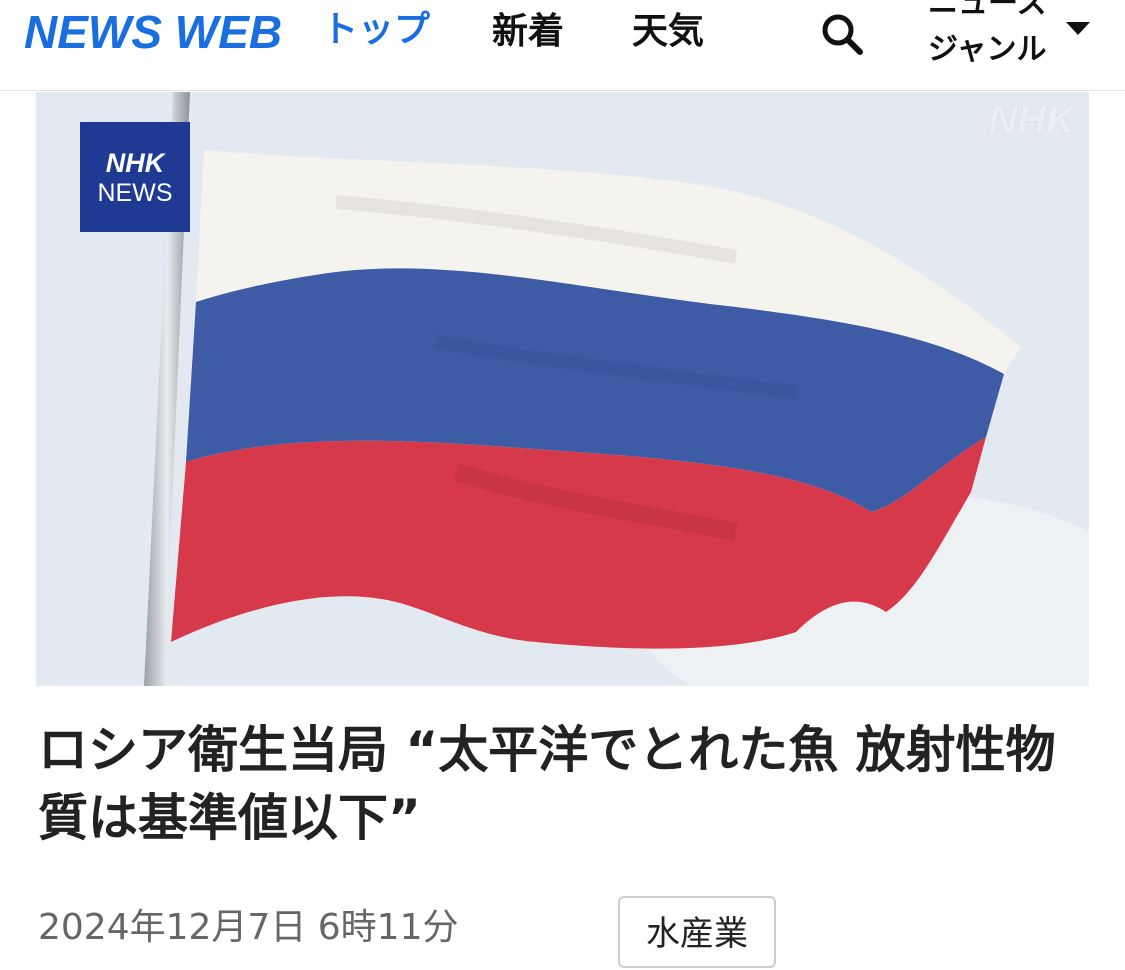  Describe the element at coordinates (547, 784) in the screenshot. I see `article-title: ロシア衛生当局 “太平洋でとれた魚 放射性物質は基準値以下”` at that location.